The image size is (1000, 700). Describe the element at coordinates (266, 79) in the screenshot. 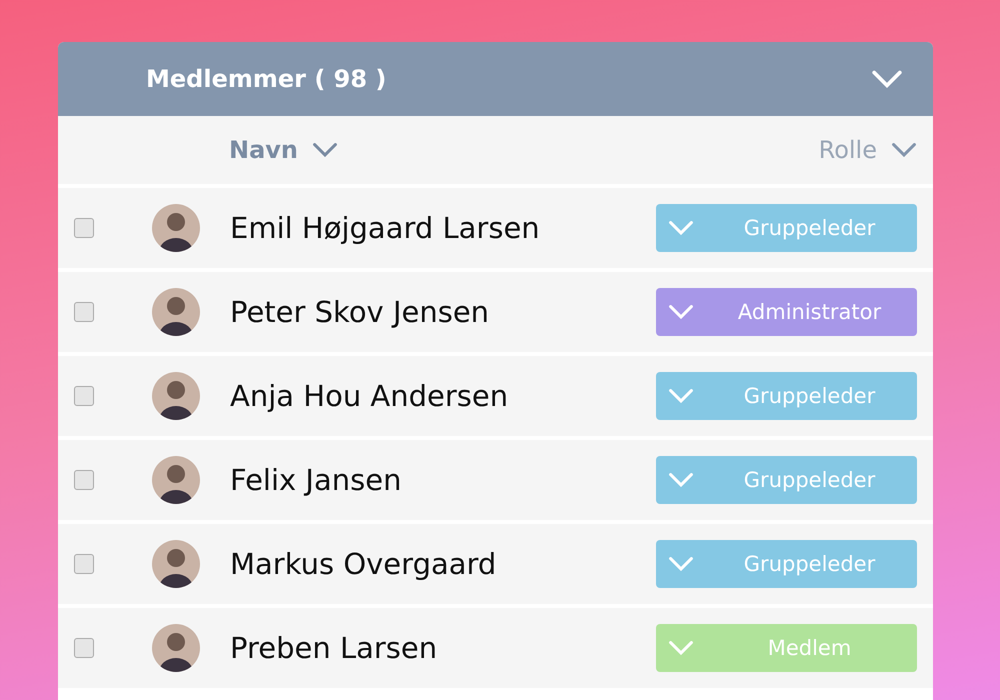

I see `panel-title: Medlemmer ( 98 )` at that location.